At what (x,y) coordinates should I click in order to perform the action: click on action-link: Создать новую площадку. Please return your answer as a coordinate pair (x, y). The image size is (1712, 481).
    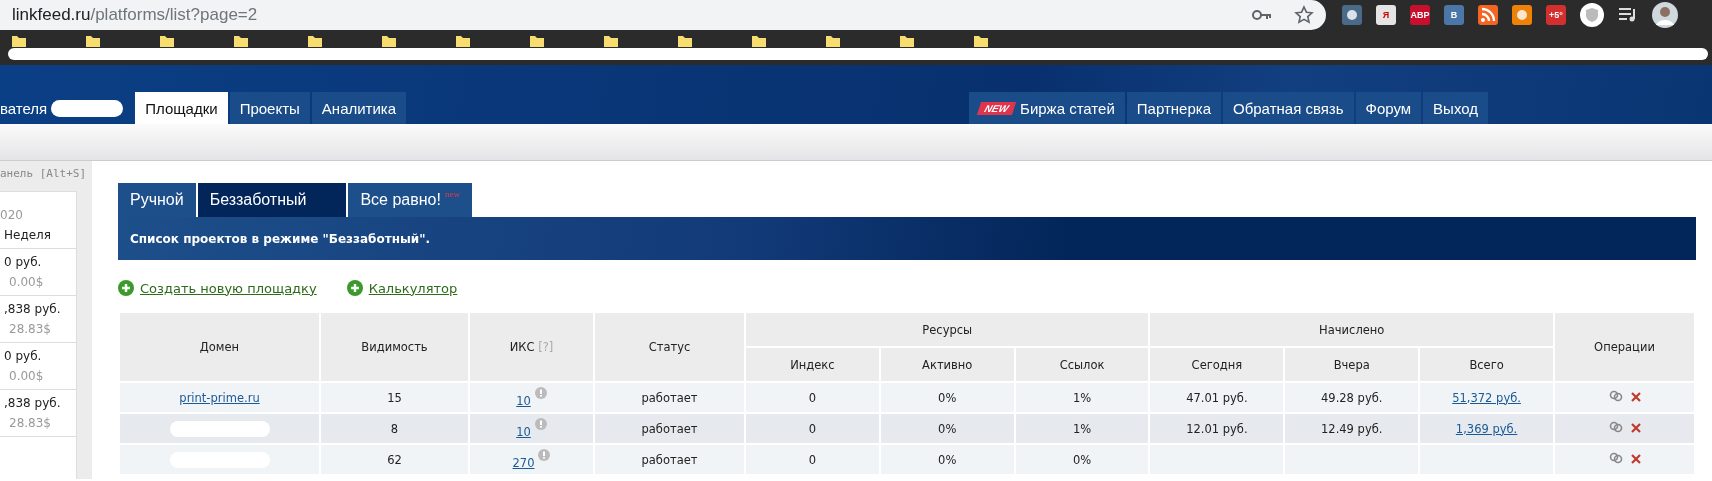
    Looking at the image, I should click on (228, 288).